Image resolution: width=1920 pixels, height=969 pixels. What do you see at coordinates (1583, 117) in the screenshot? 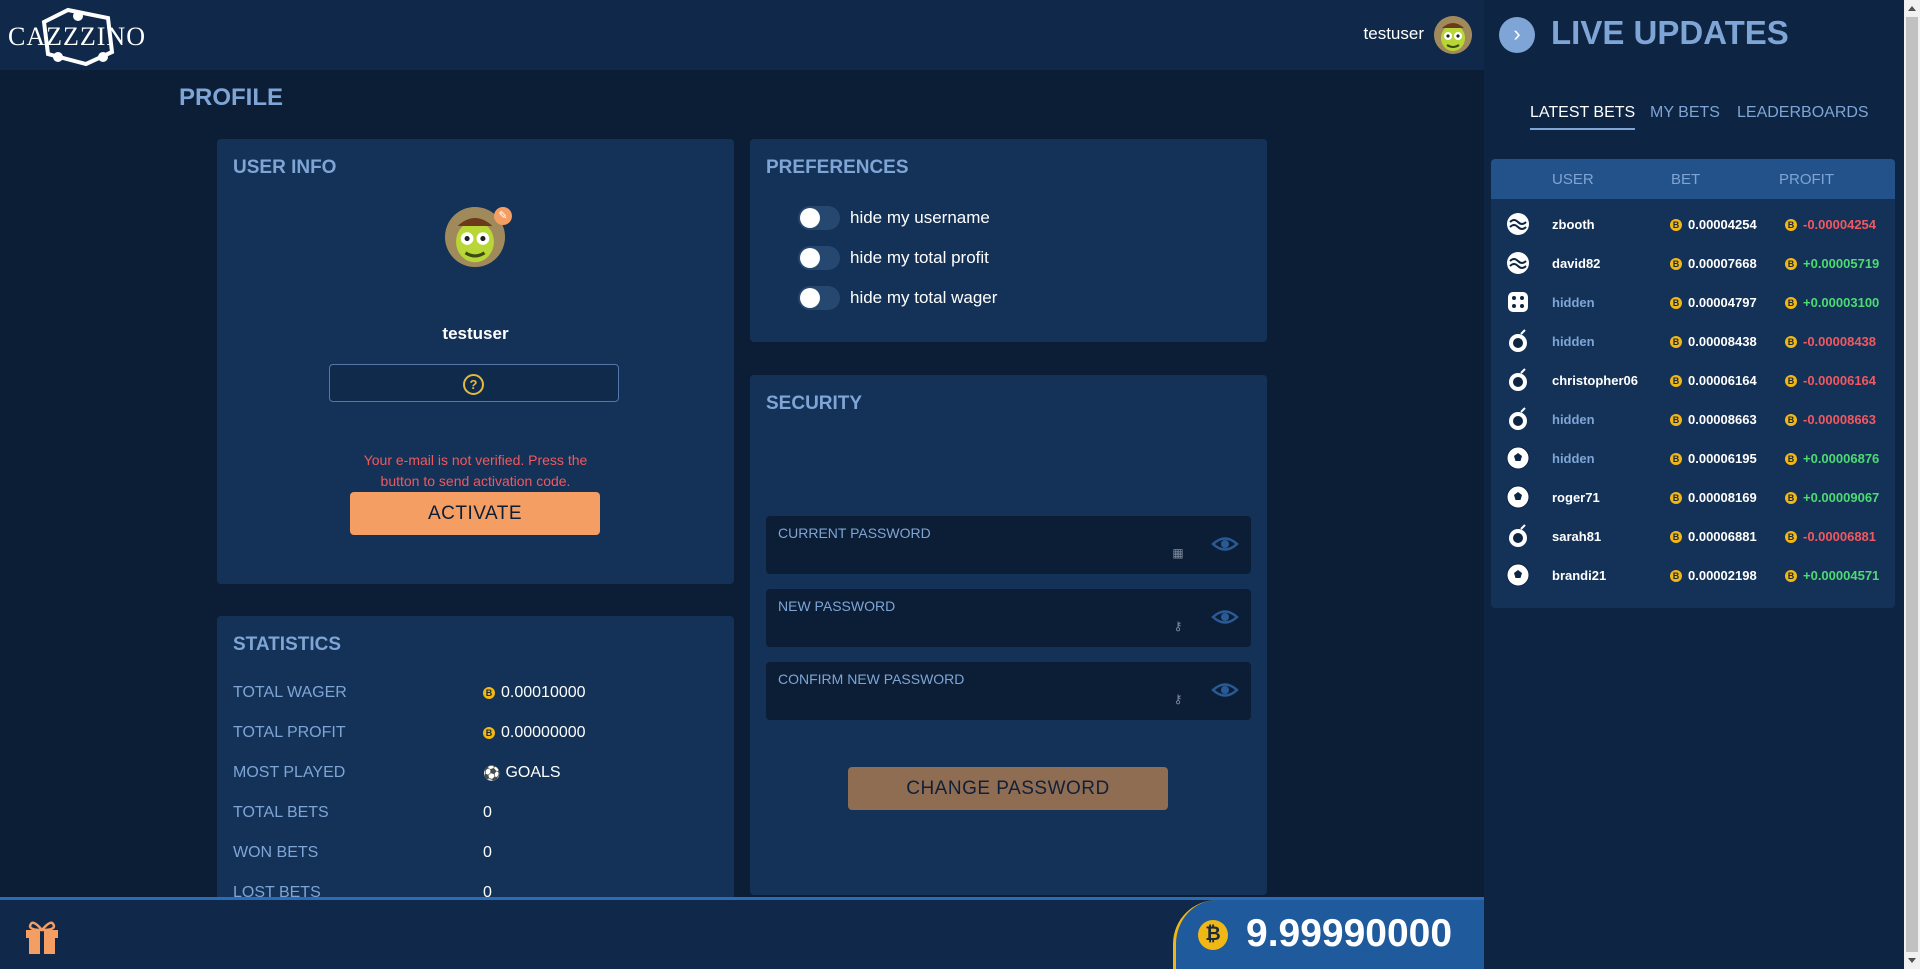
I see `tab-latest-bets: LATEST BETS` at bounding box center [1583, 117].